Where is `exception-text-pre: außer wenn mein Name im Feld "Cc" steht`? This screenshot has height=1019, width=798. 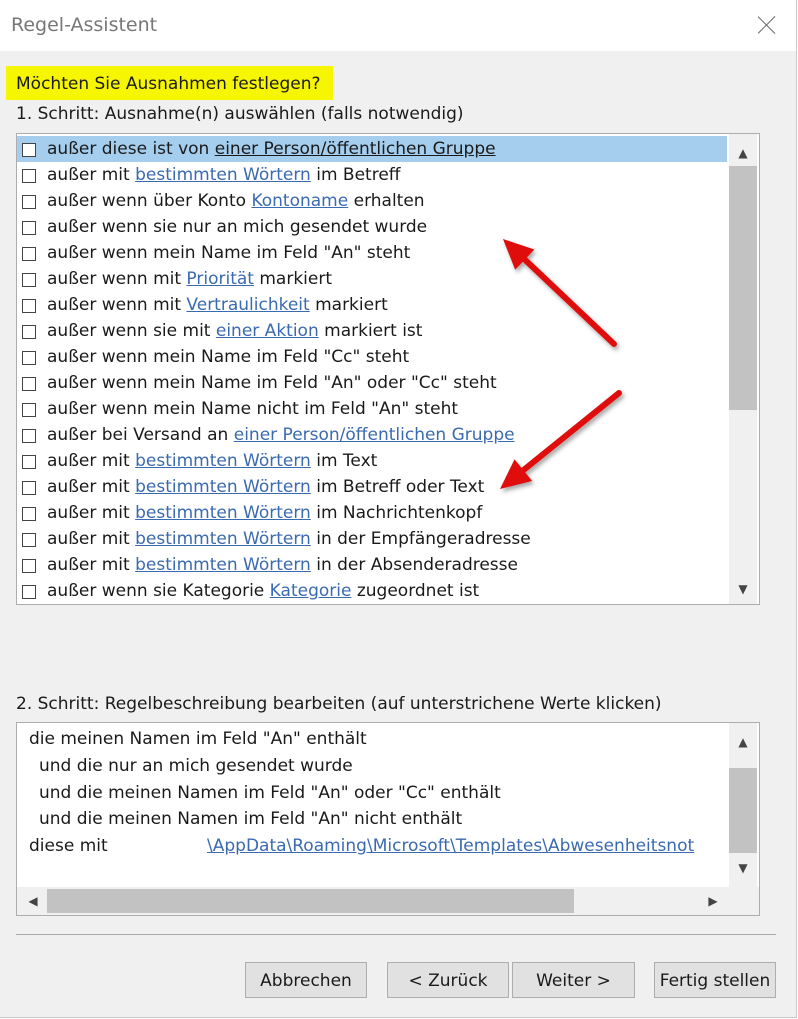 exception-text-pre: außer wenn mein Name im Feld "Cc" steht is located at coordinates (228, 357).